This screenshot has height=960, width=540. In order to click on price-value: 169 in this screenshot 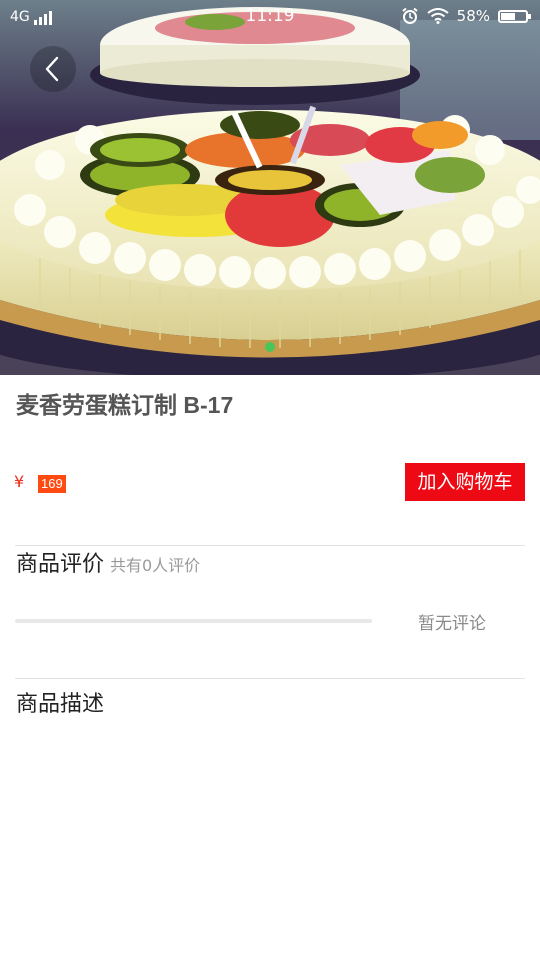, I will do `click(52, 484)`.